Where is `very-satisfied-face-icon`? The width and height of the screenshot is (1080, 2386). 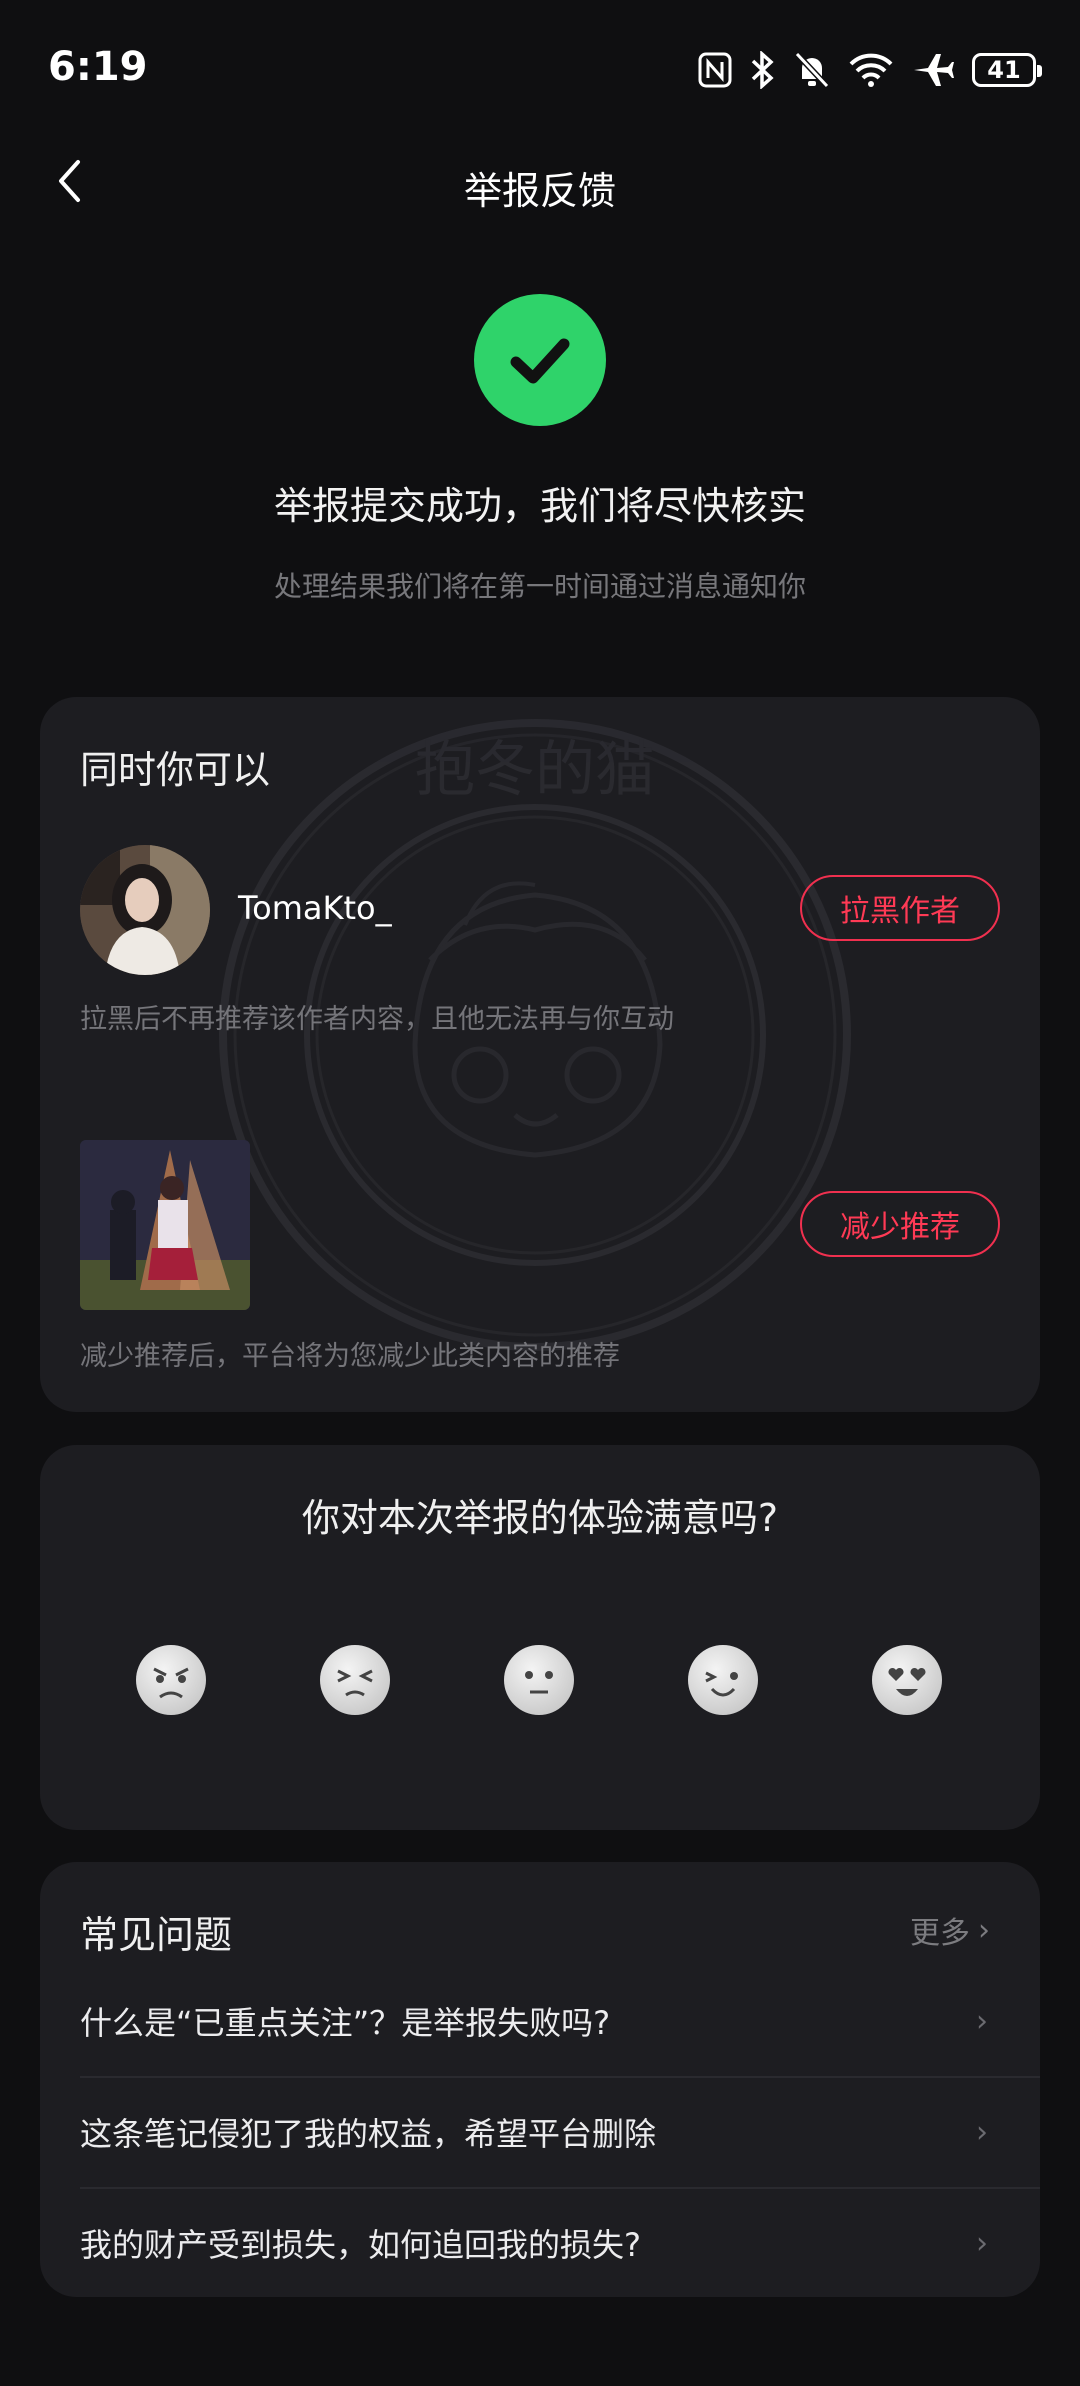 very-satisfied-face-icon is located at coordinates (907, 1680).